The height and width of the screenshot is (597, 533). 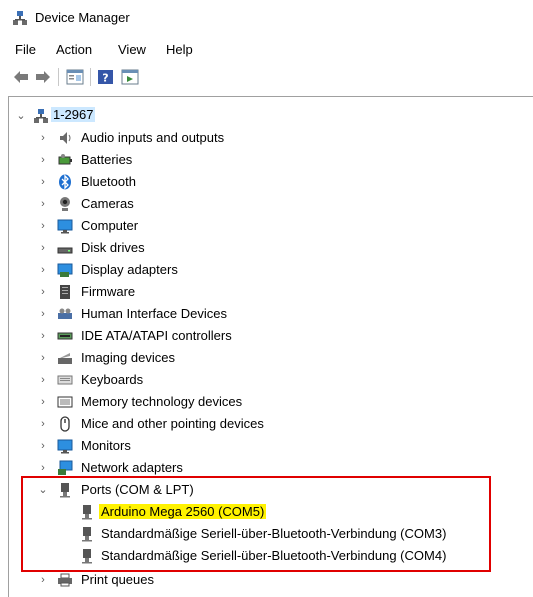 I want to click on show-hidden-icon, so click(x=130, y=77).